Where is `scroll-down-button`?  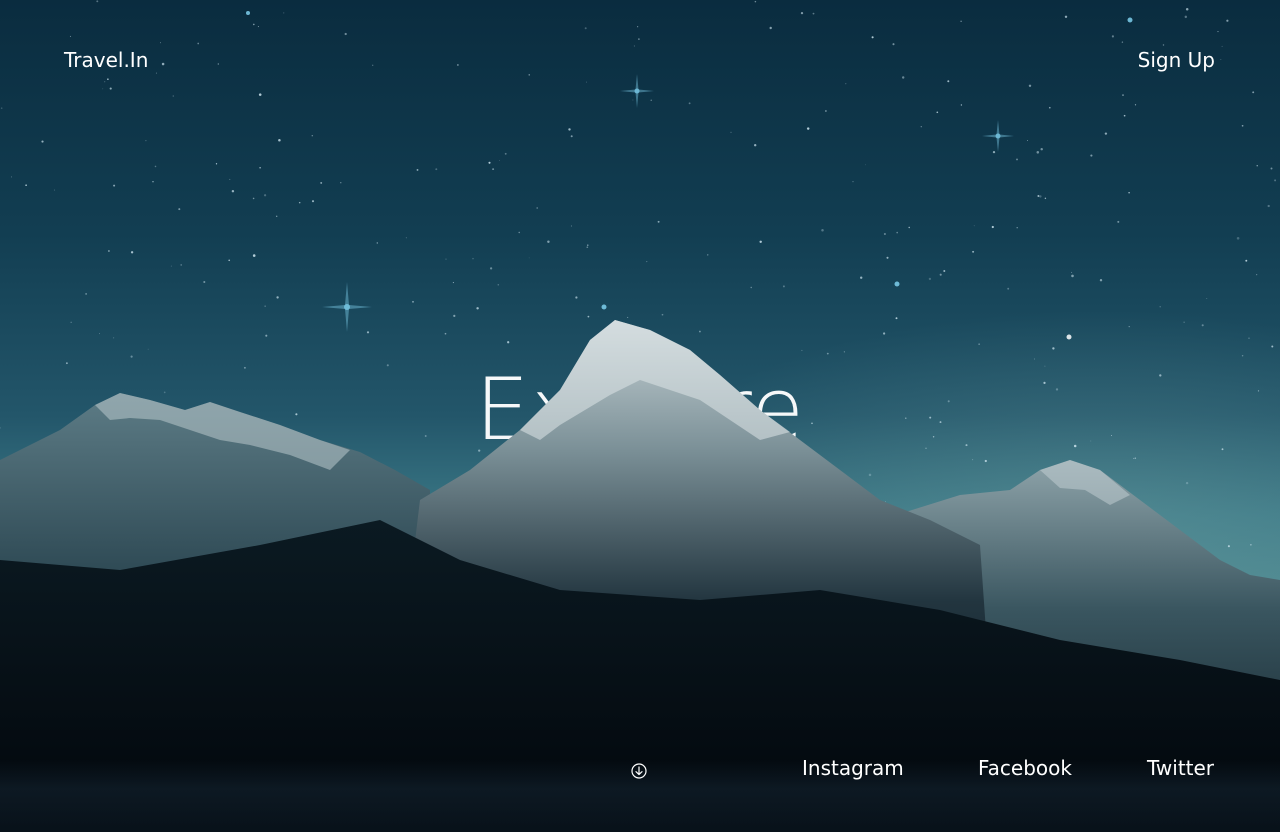 scroll-down-button is located at coordinates (639, 771).